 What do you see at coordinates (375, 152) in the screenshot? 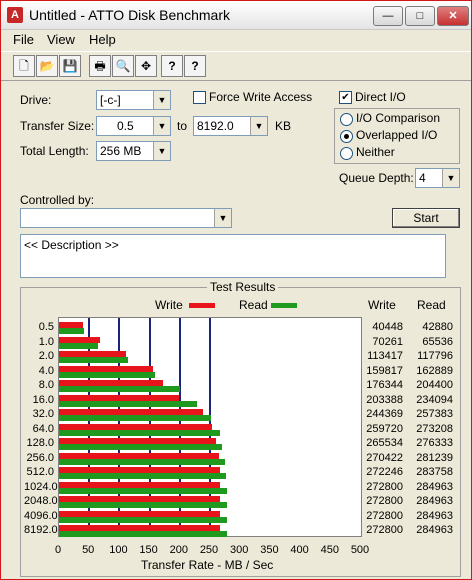
I see `neither-label: Neither` at bounding box center [375, 152].